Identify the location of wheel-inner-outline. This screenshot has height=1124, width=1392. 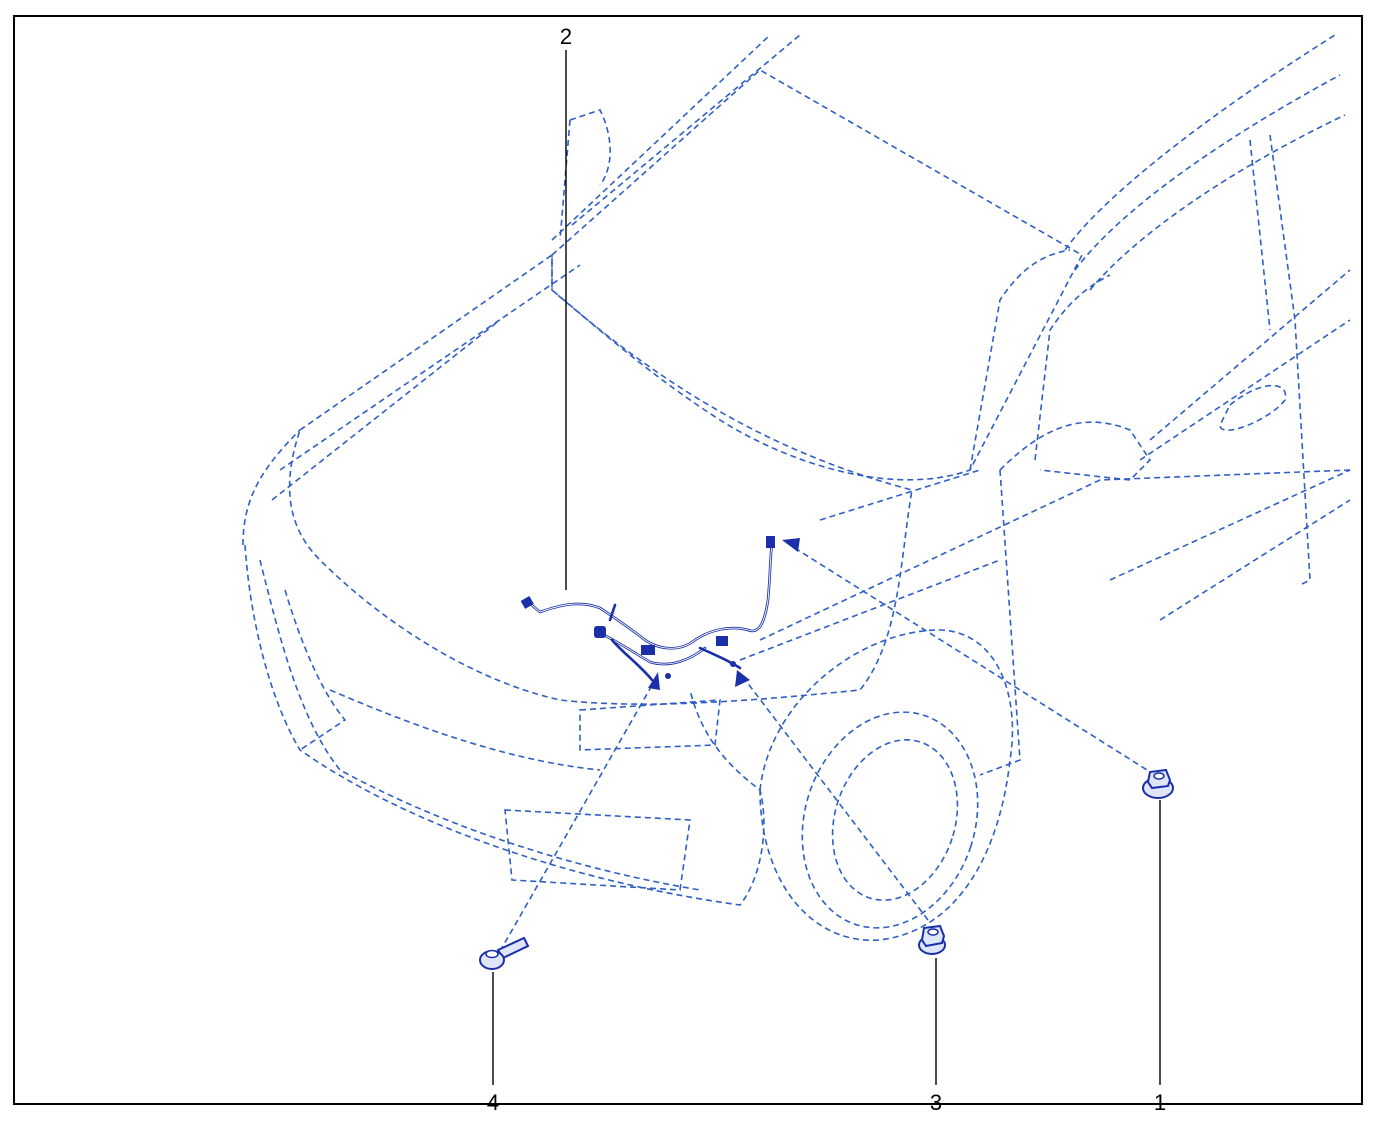
(895, 820).